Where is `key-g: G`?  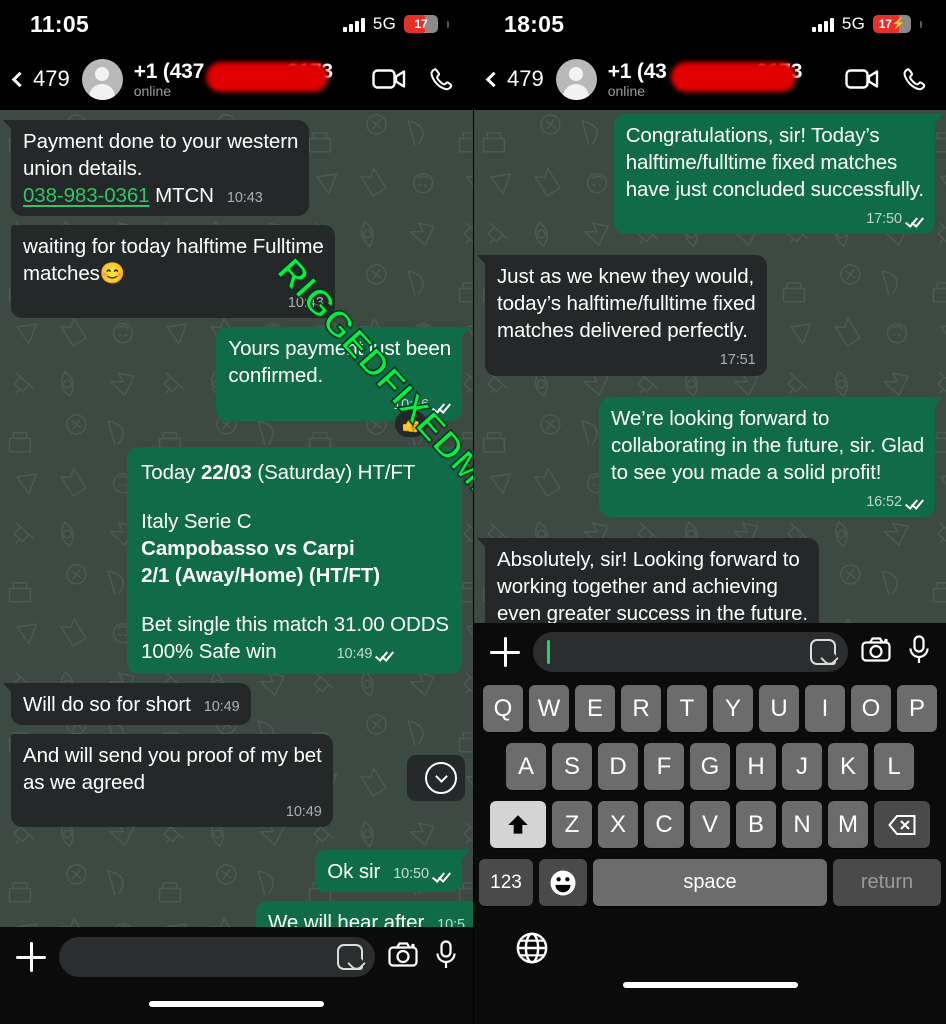 key-g: G is located at coordinates (710, 766).